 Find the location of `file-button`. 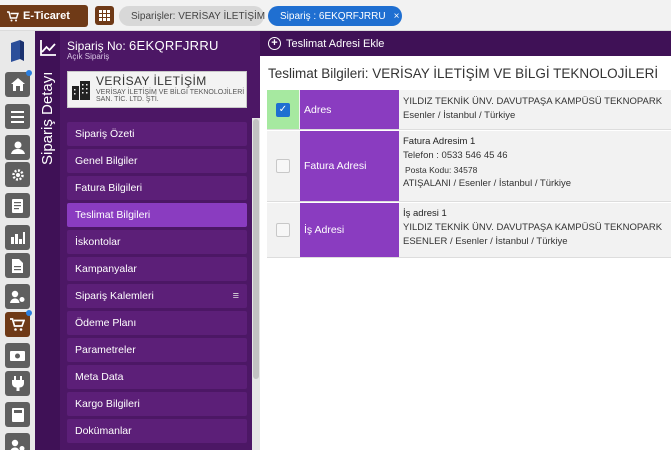

file-button is located at coordinates (17, 265).